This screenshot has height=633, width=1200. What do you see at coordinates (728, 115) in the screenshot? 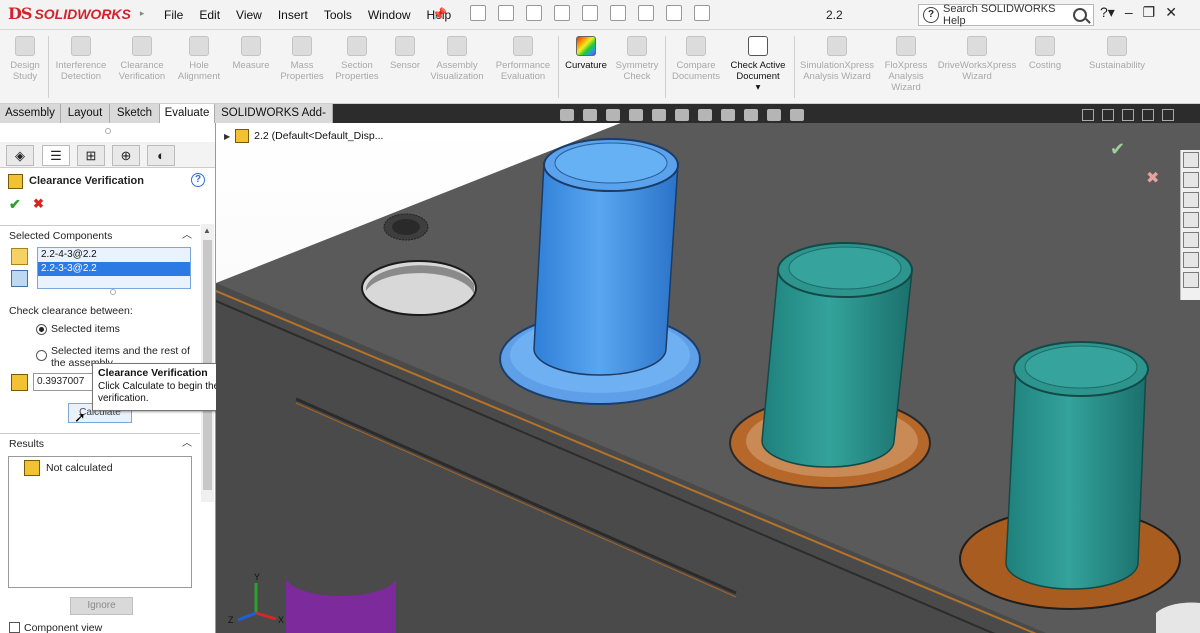
I see `edit-appearance-icon` at bounding box center [728, 115].